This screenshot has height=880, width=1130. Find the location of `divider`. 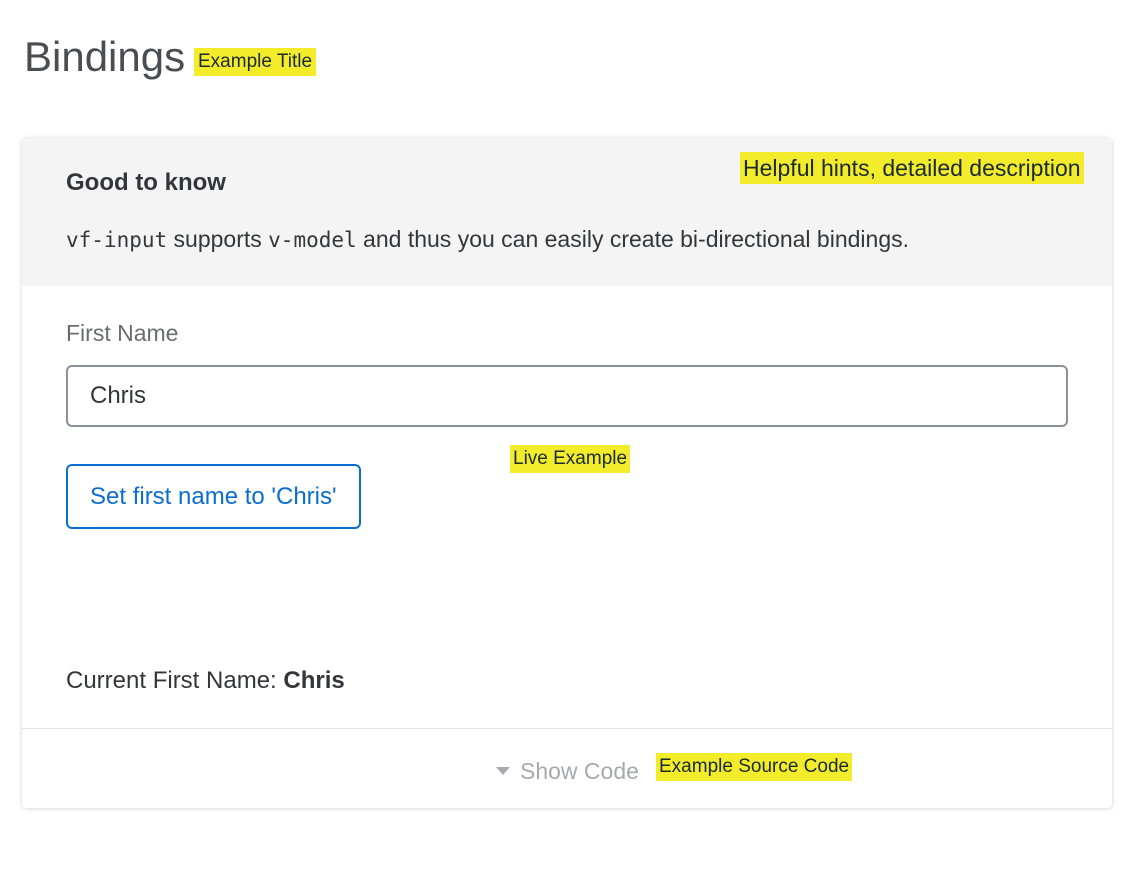

divider is located at coordinates (567, 728).